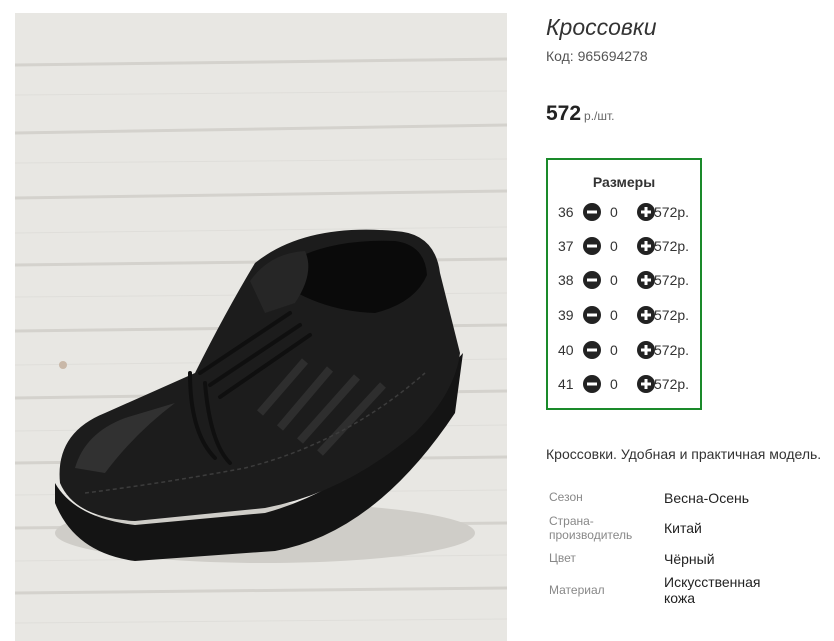 The image size is (834, 641). I want to click on product-price: 572 р./шт., so click(580, 114).